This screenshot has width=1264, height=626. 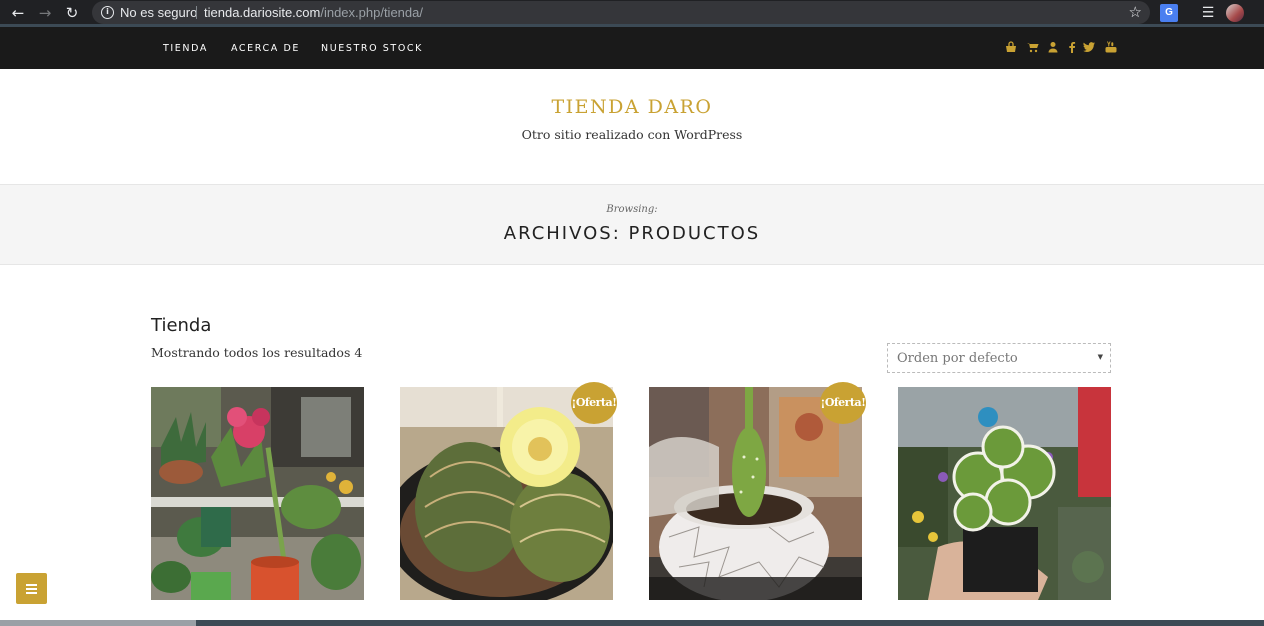 What do you see at coordinates (632, 233) in the screenshot?
I see `archive-title: ARCHIVOS: PRODUCTOS` at bounding box center [632, 233].